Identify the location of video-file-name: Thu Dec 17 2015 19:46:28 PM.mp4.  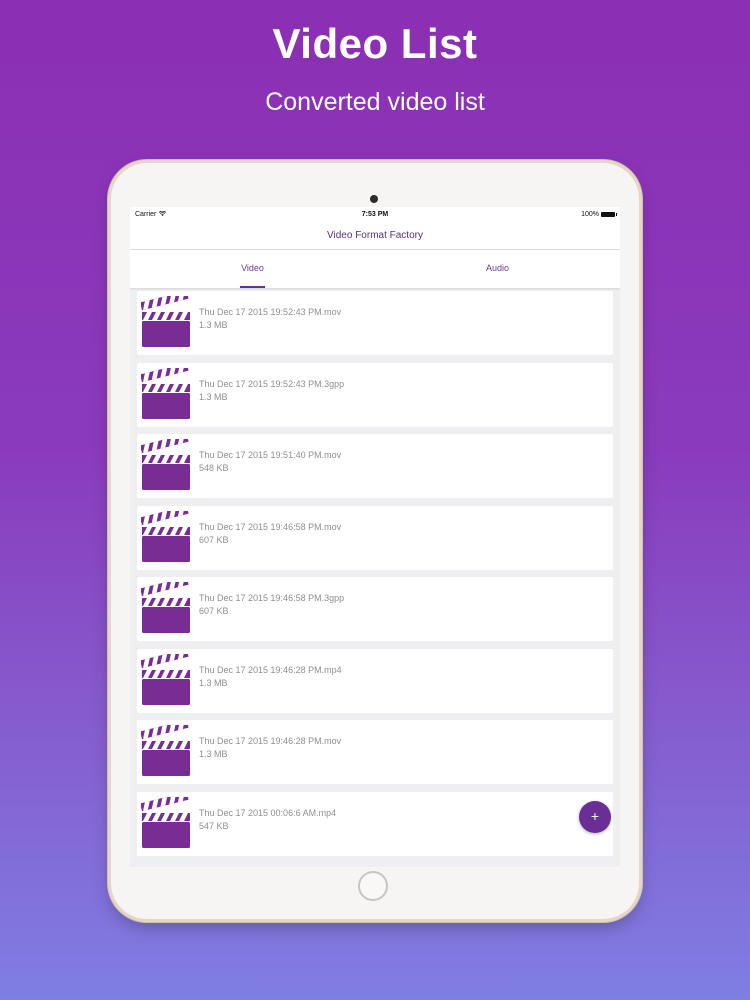
(270, 669).